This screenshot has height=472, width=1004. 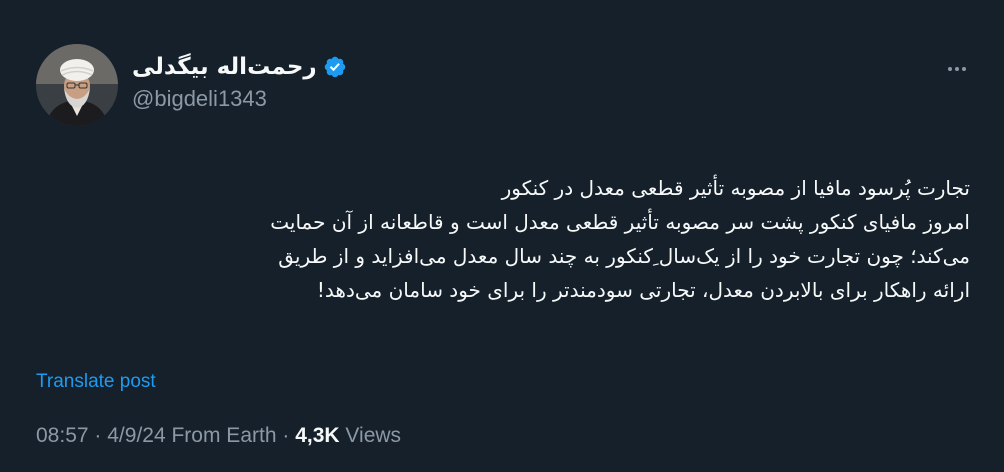 I want to click on post-meta: 08:57 · 4/9/24 From Earth · 4,3K Views, so click(x=218, y=436).